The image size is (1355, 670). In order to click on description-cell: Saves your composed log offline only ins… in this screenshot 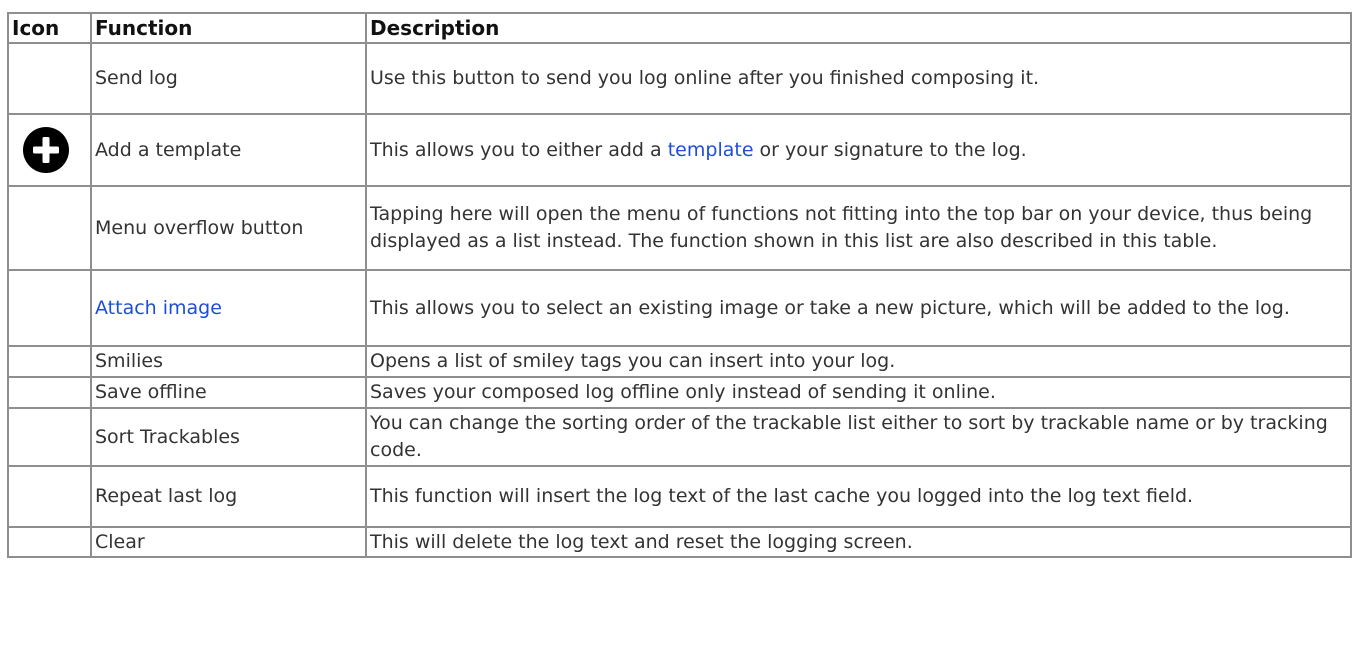, I will do `click(858, 392)`.